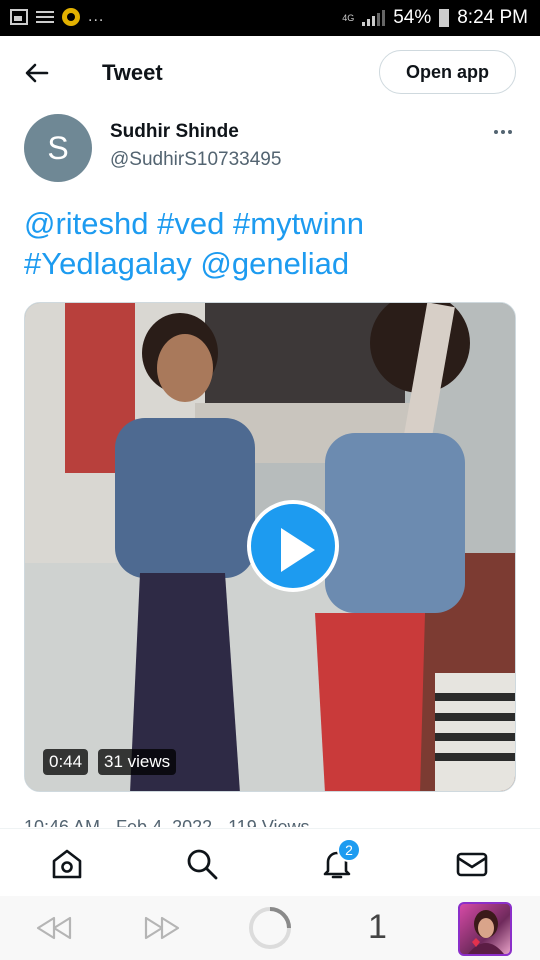 Image resolution: width=540 pixels, height=960 pixels. I want to click on network-type-label: 4G, so click(348, 17).